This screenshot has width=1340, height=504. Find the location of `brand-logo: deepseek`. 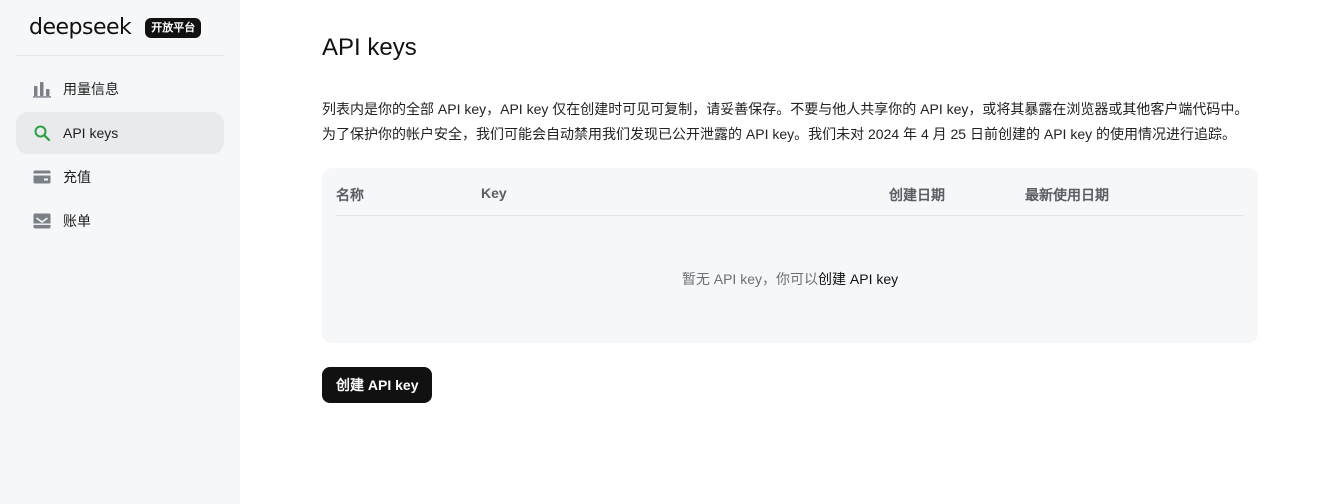

brand-logo: deepseek is located at coordinates (80, 27).